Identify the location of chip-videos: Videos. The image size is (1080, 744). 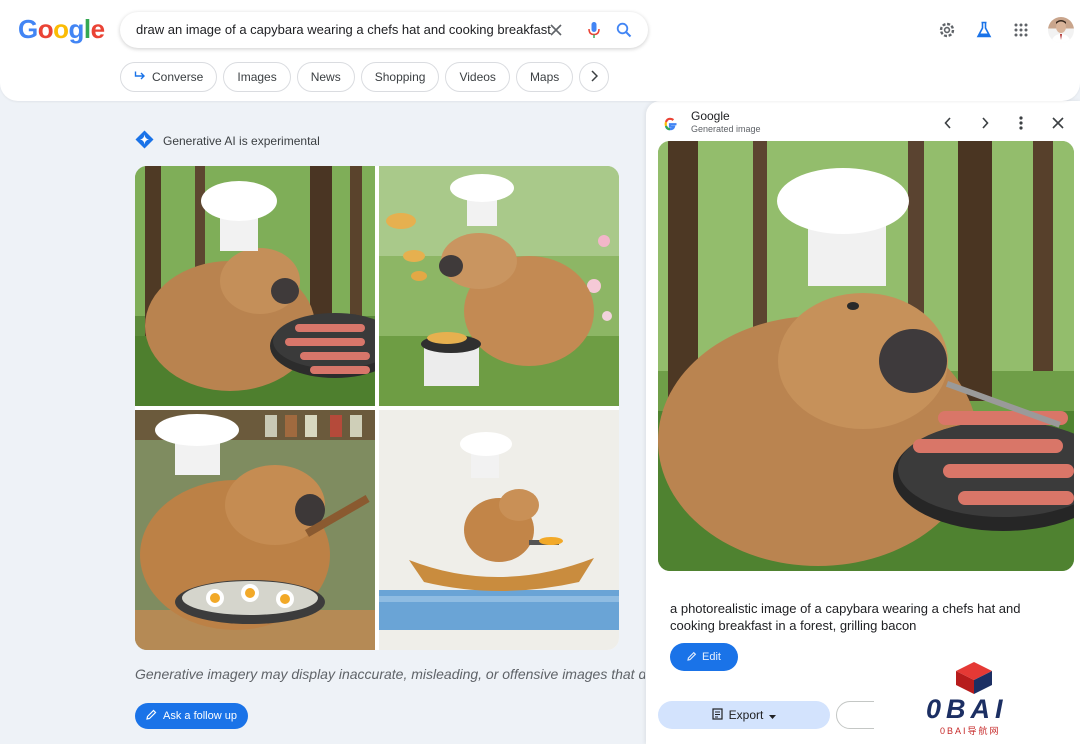
(477, 77).